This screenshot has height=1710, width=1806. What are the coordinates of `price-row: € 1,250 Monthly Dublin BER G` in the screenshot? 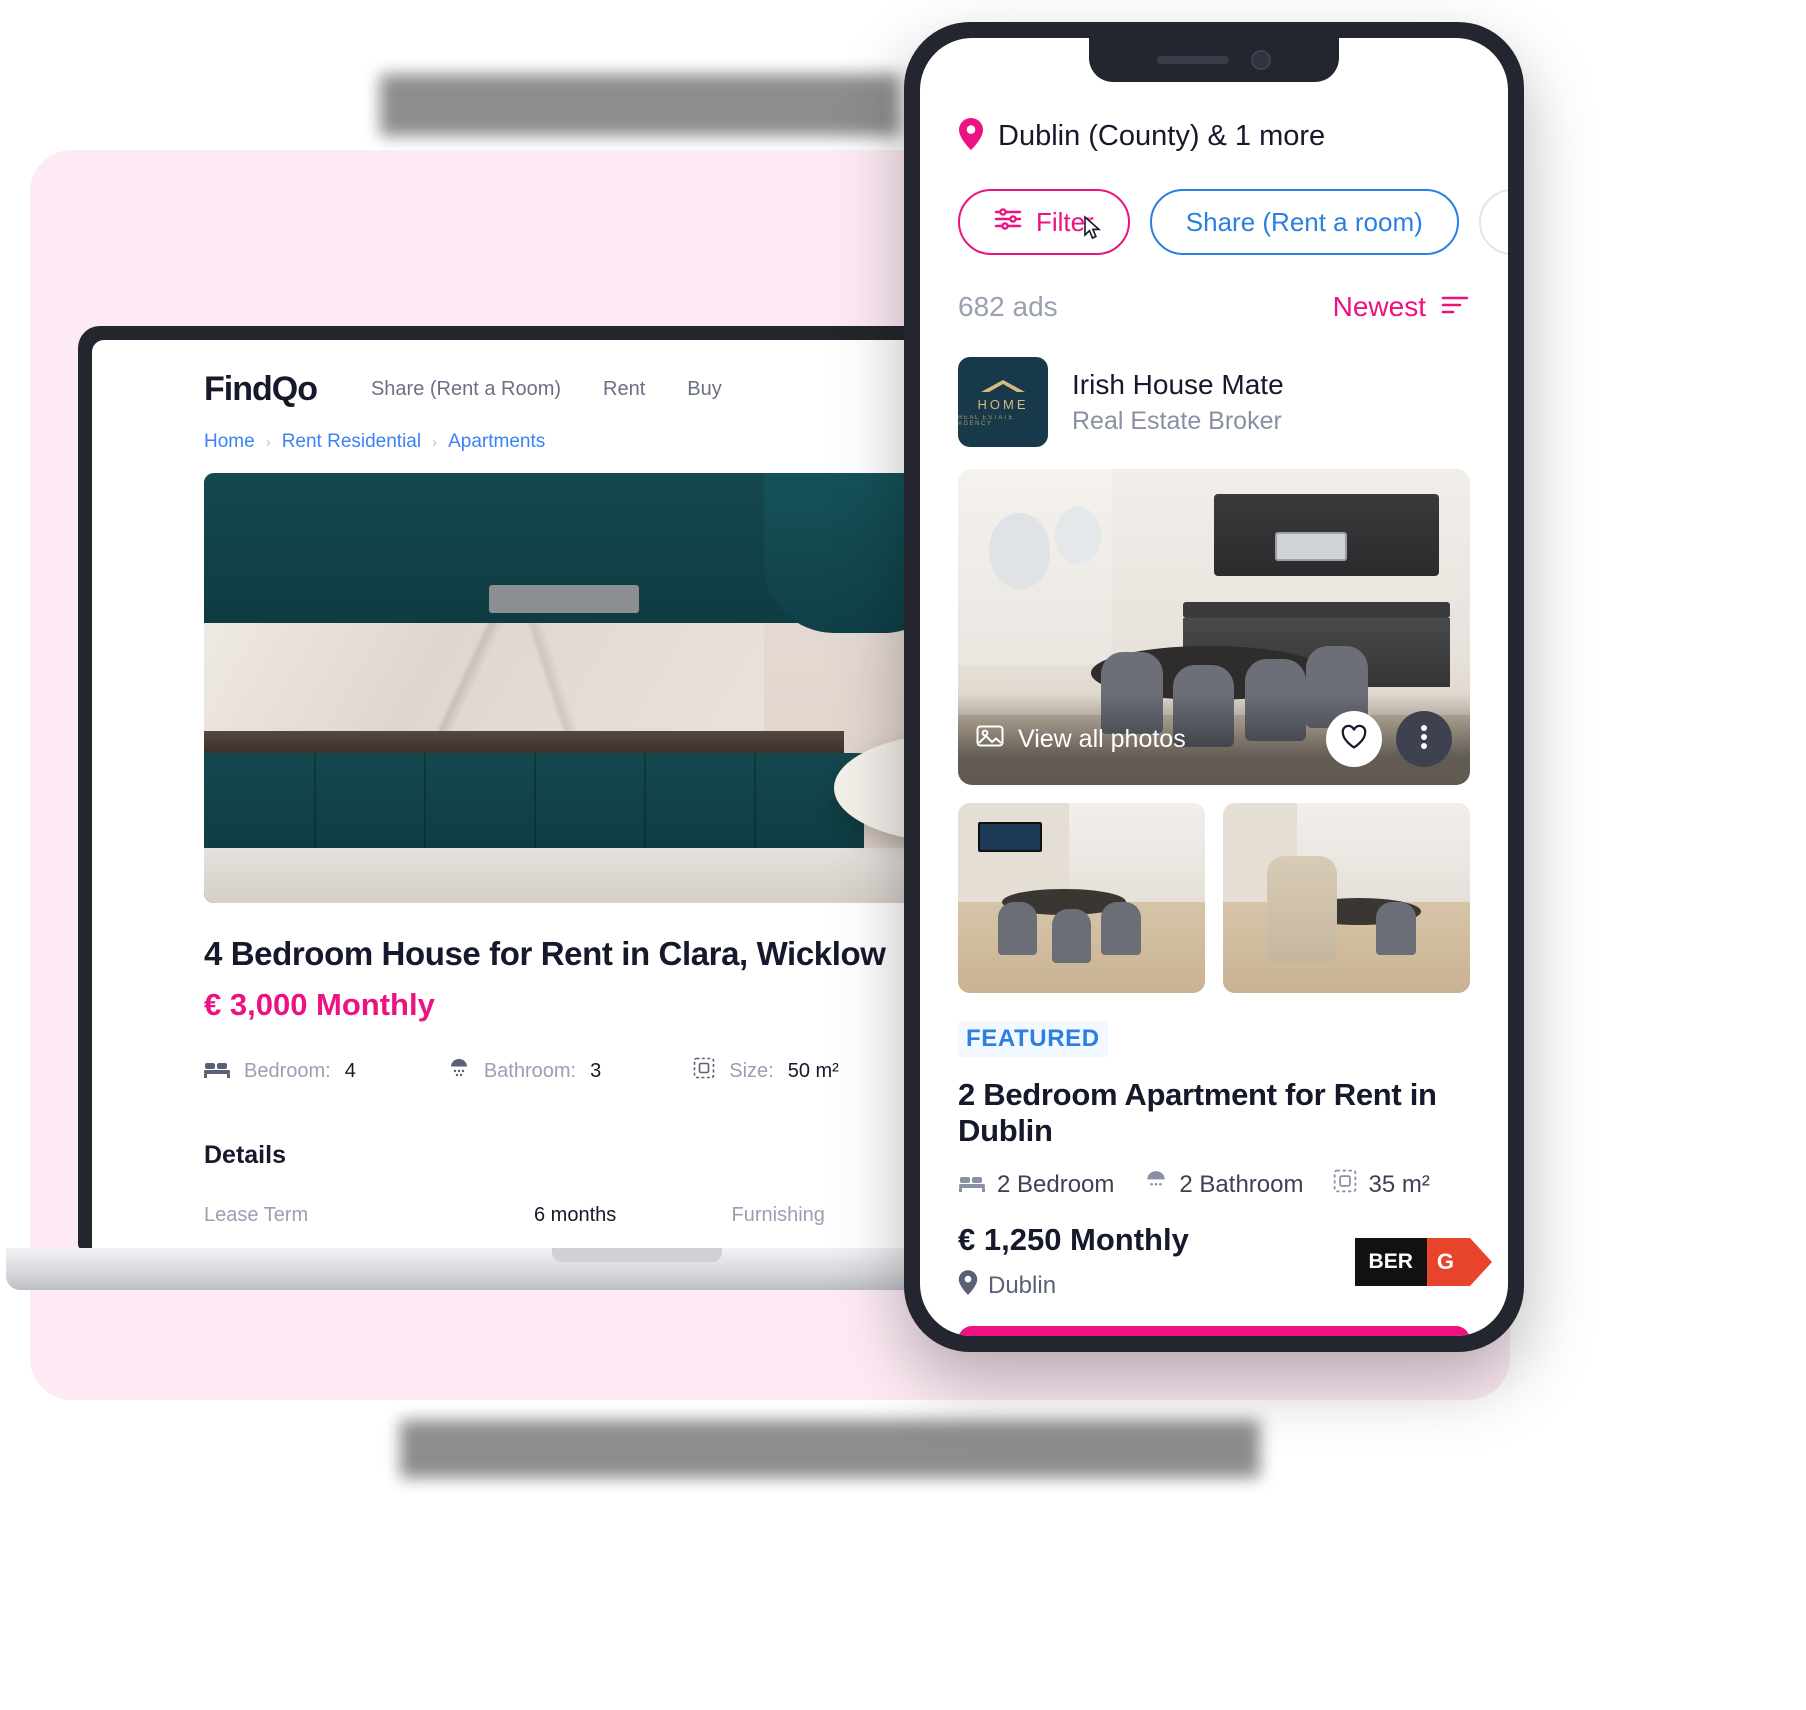 It's located at (1225, 1262).